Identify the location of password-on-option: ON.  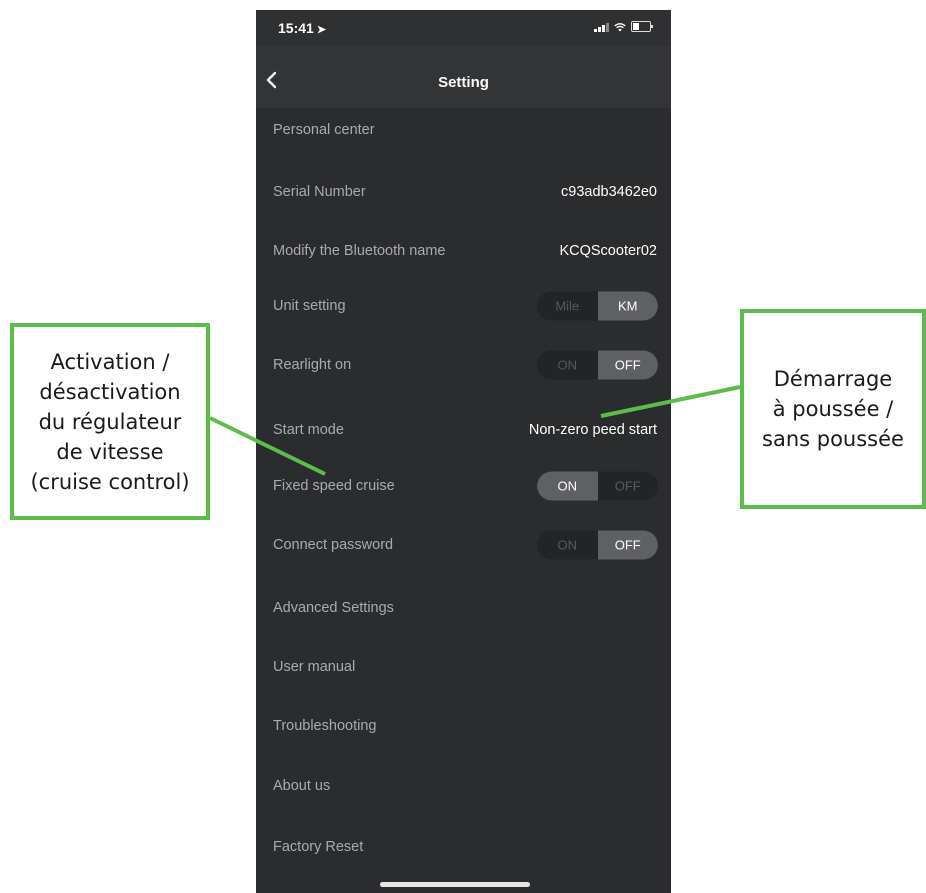
(567, 545).